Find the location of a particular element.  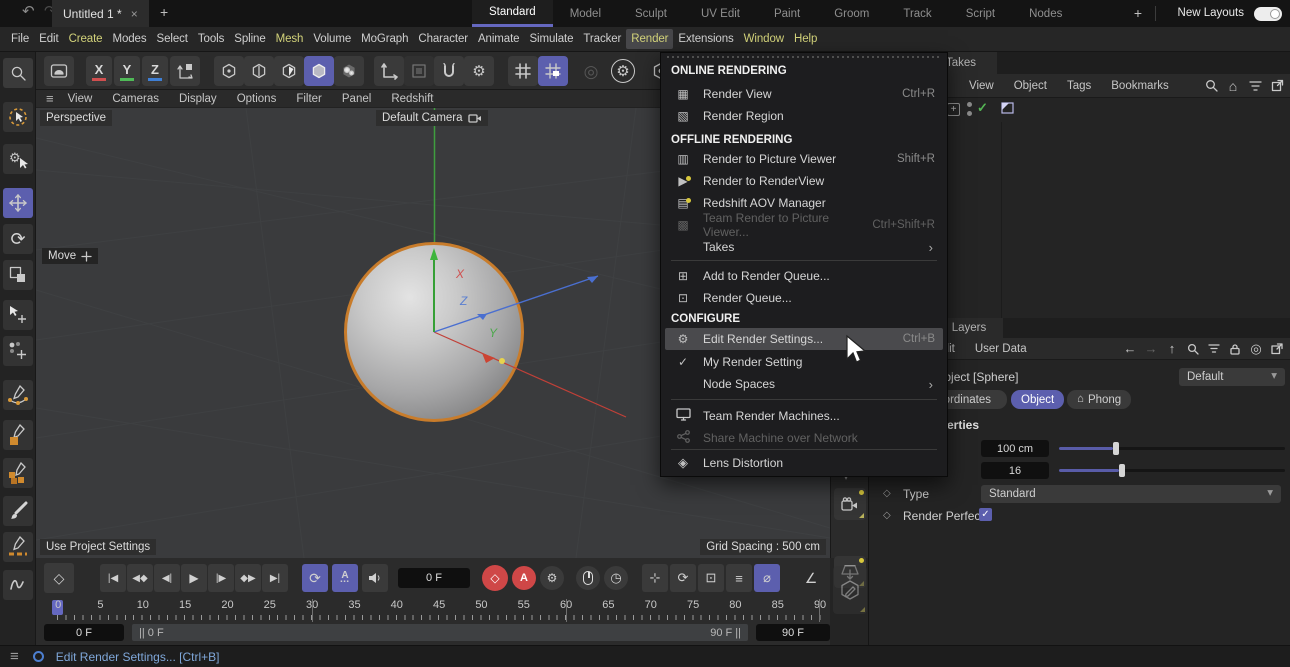

search-commands-button is located at coordinates (18, 73).